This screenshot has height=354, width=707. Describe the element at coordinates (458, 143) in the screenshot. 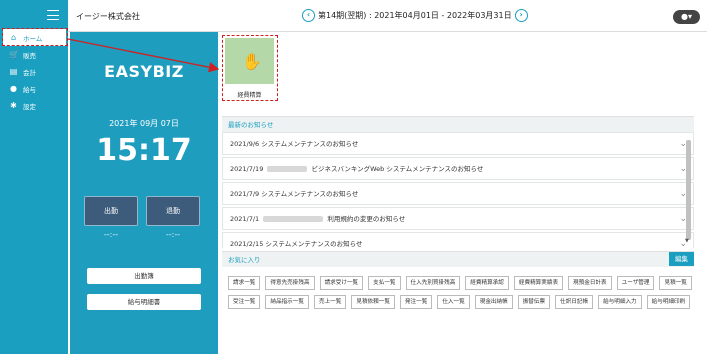

I see `news-item: 2021/9/6 システムメンテナンスのお知らせ ⌄` at that location.